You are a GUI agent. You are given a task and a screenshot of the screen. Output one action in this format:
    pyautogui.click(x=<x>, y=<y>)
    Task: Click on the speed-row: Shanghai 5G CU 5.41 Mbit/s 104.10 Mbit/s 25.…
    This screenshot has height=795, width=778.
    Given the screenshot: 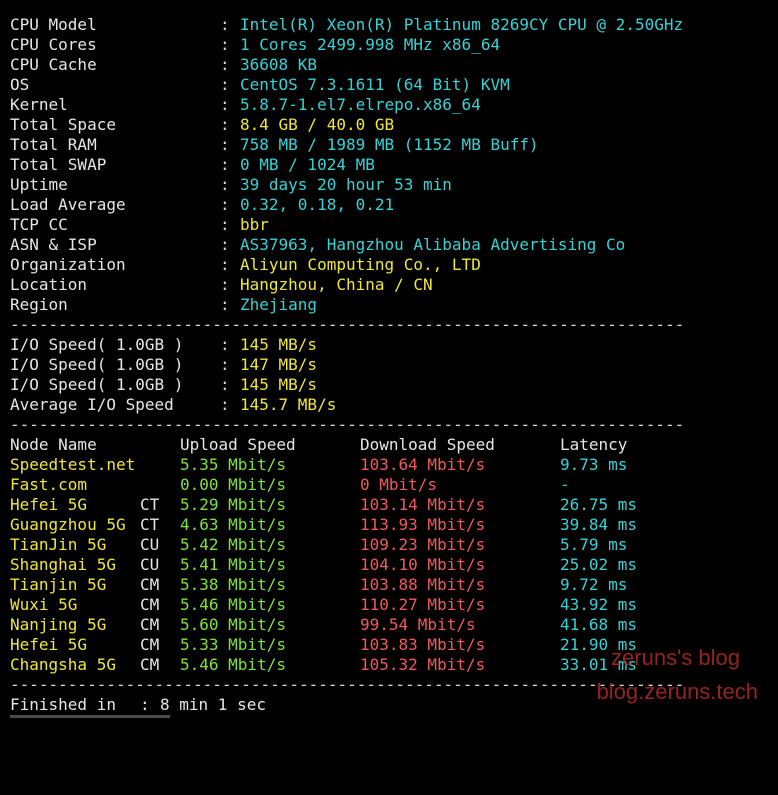 What is the action you would take?
    pyautogui.click(x=390, y=565)
    